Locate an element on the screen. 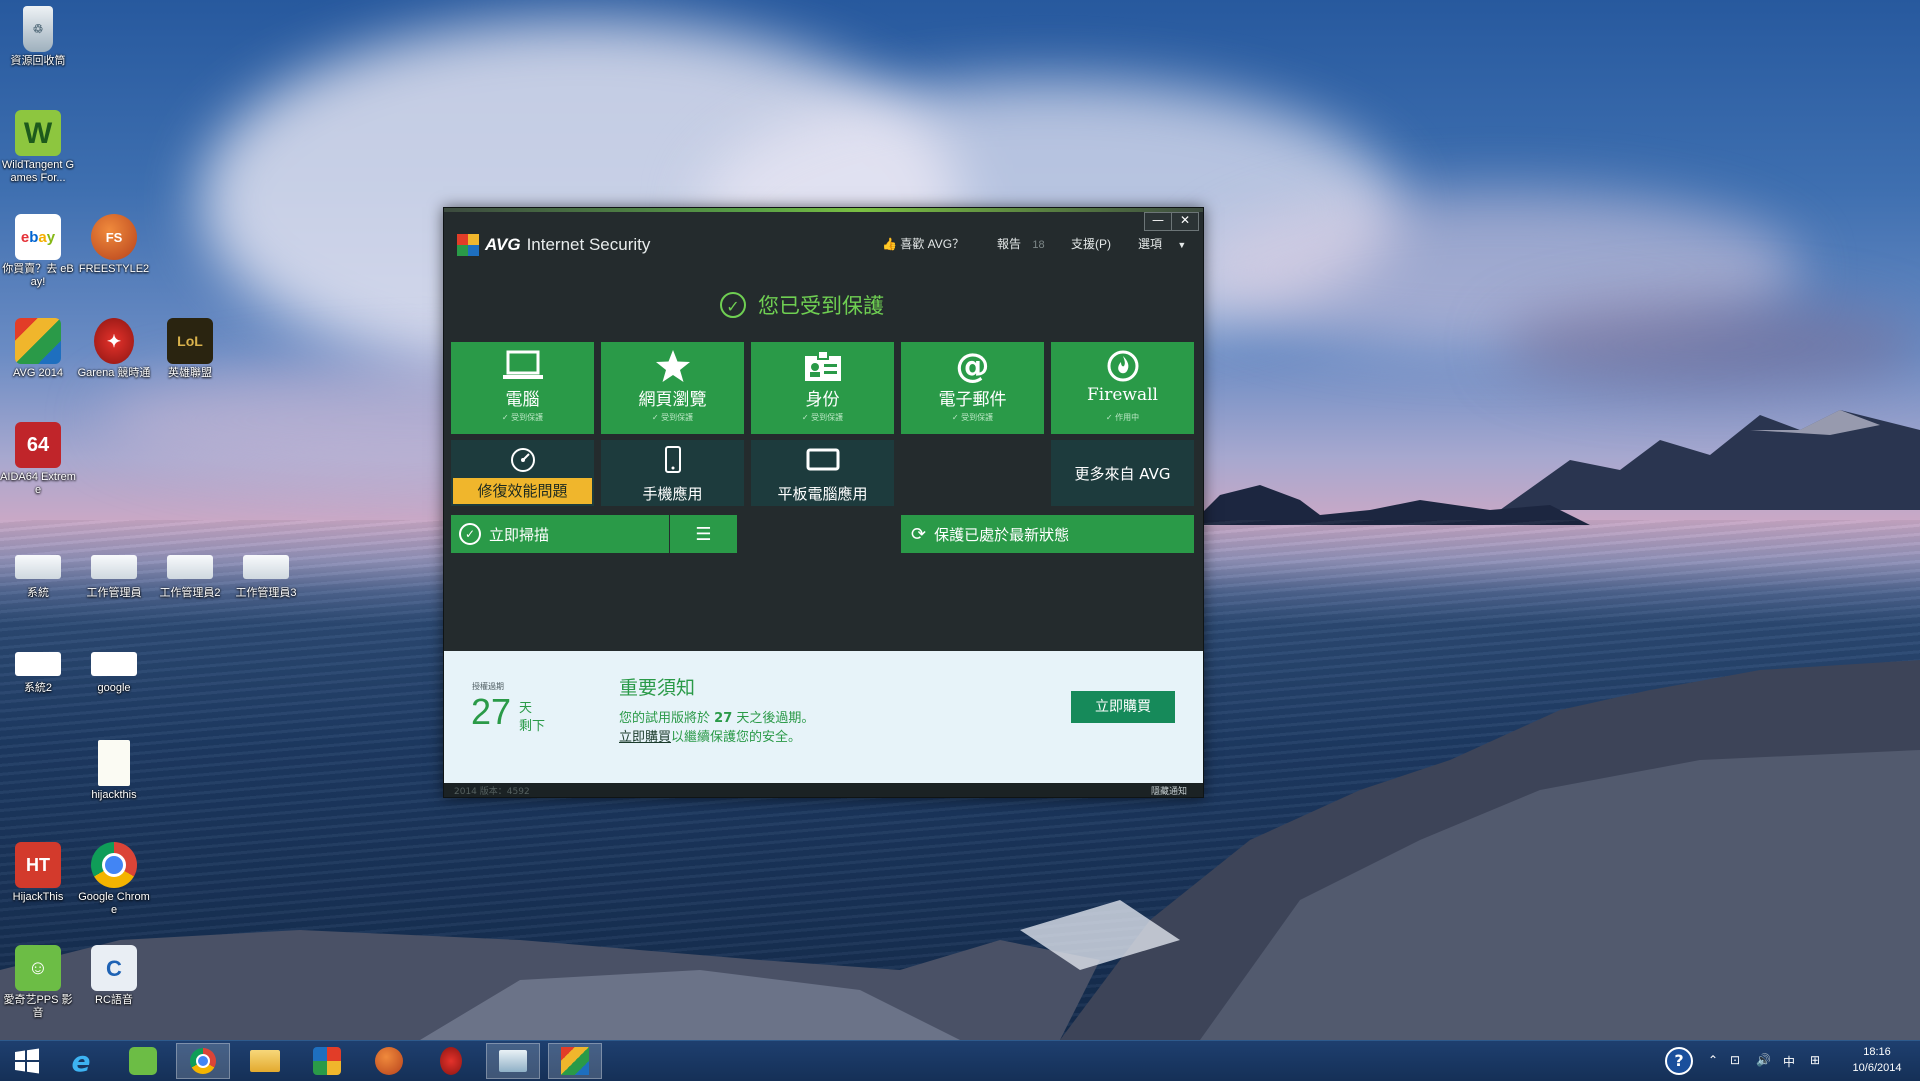 This screenshot has height=1081, width=1920. computer-icon is located at coordinates (522, 366).